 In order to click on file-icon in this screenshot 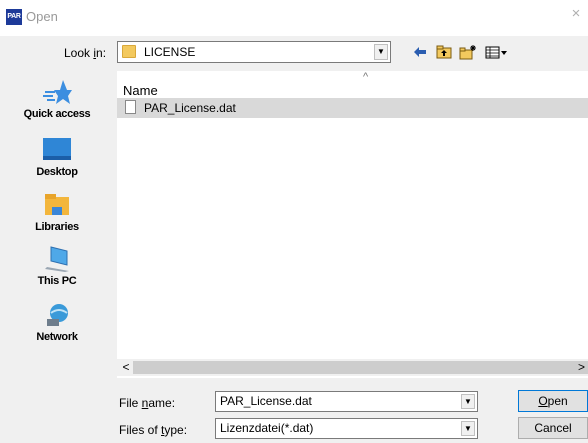, I will do `click(130, 107)`.